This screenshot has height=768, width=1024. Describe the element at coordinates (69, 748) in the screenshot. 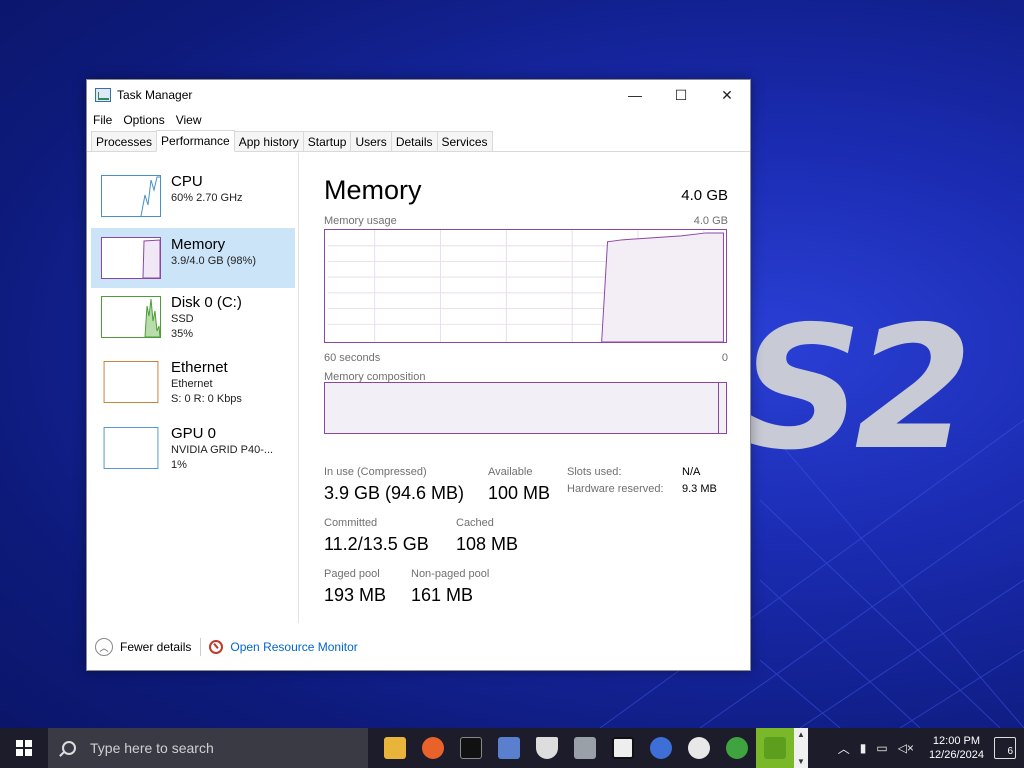

I see `search-icon` at that location.